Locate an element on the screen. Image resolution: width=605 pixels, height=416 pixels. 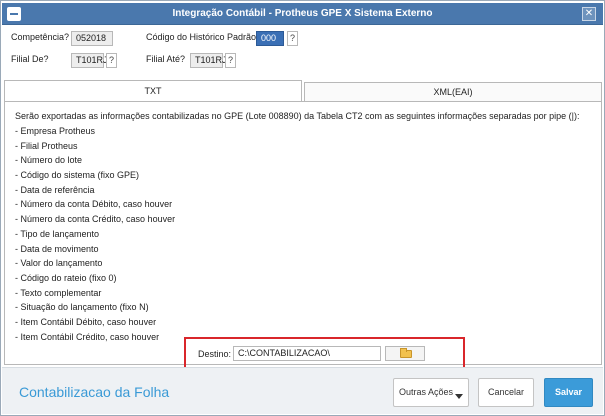
list-item: - Empresa Protheus is located at coordinates (55, 131).